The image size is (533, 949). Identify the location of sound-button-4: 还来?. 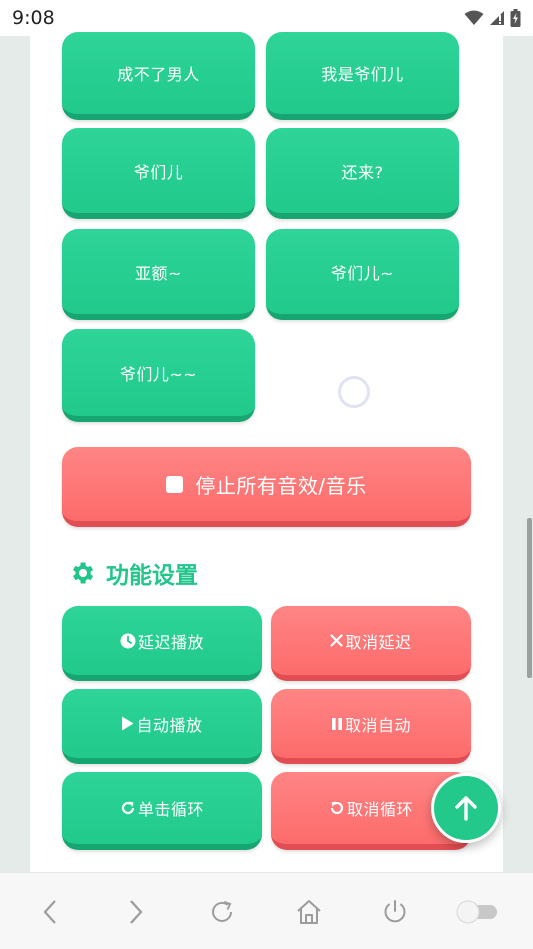
(362, 173).